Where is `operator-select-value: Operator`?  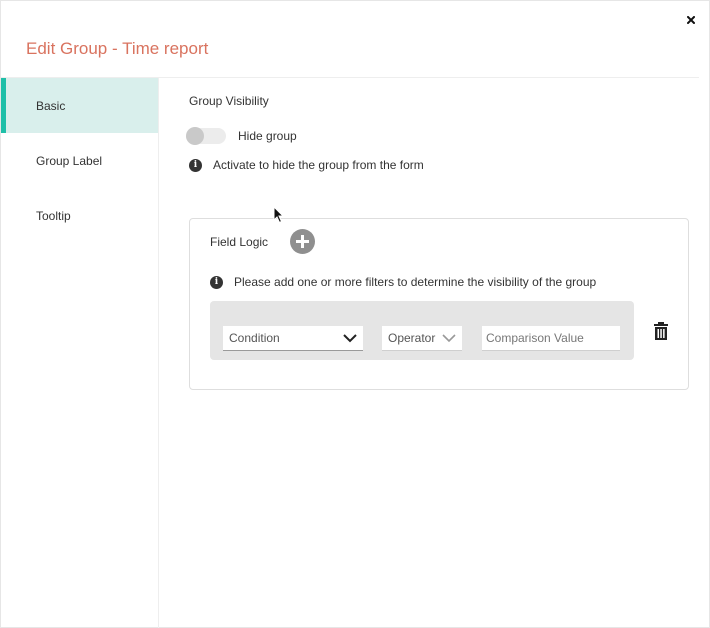
operator-select-value: Operator is located at coordinates (412, 338).